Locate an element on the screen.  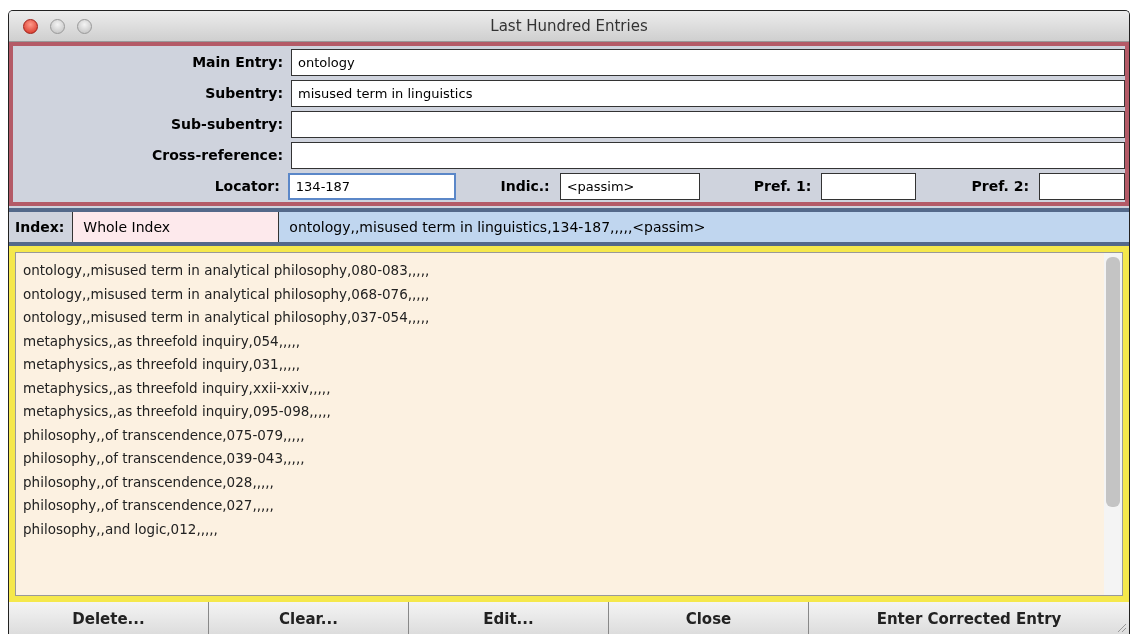
list-item: philosophy,,of transcendence,027,,,,, is located at coordinates (563, 506).